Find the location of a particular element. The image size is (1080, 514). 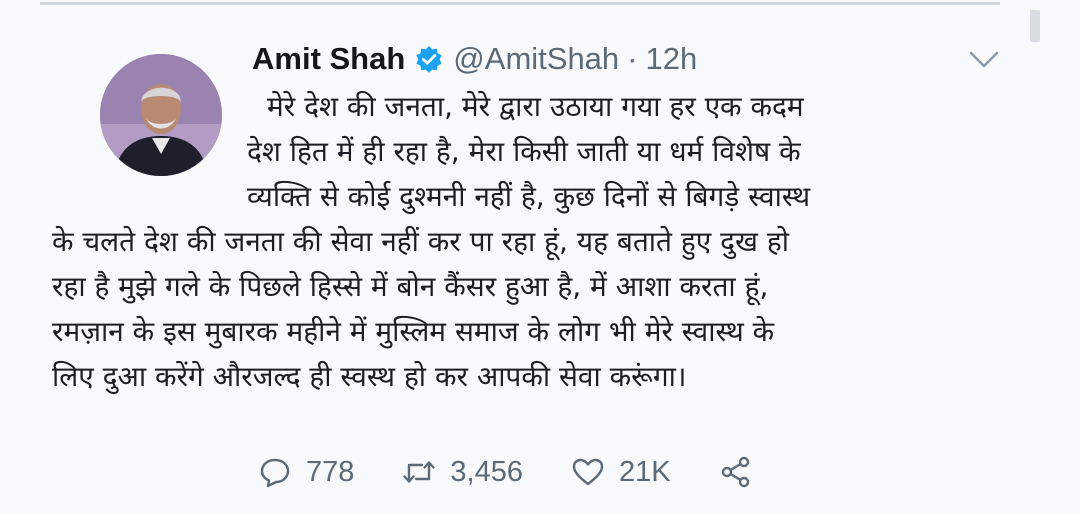

author-name: Amit Shah is located at coordinates (328, 59).